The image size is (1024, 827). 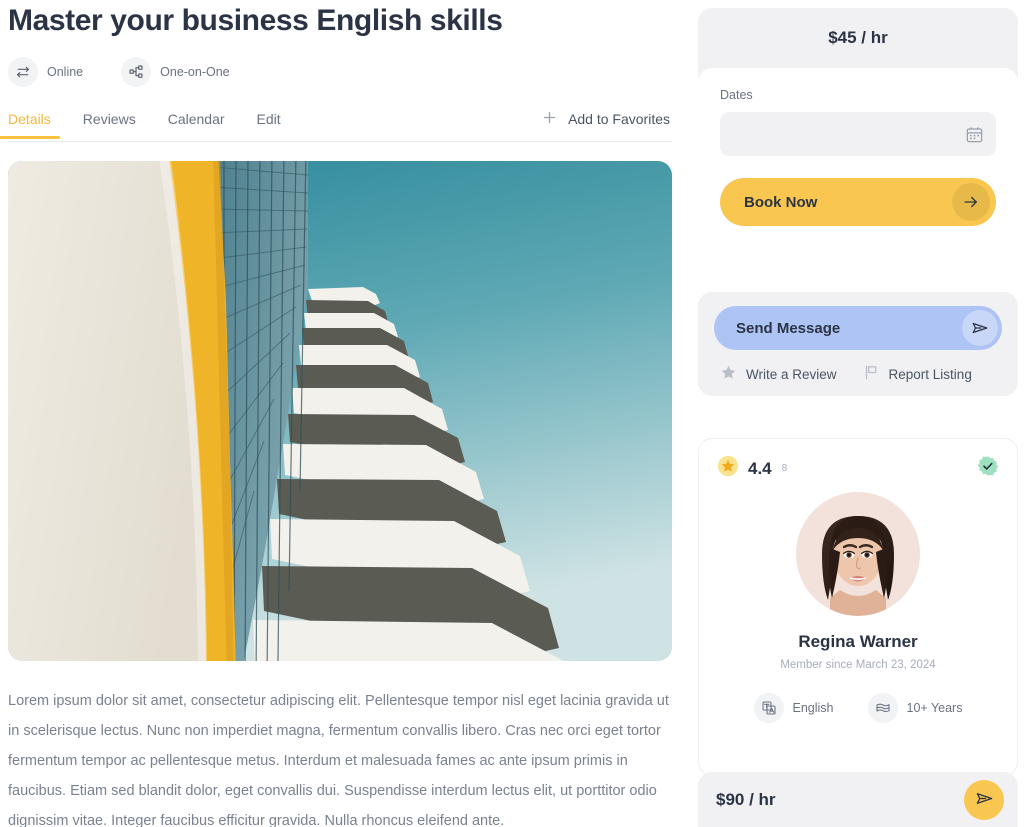 I want to click on profile-header: 4.4 8, so click(x=858, y=468).